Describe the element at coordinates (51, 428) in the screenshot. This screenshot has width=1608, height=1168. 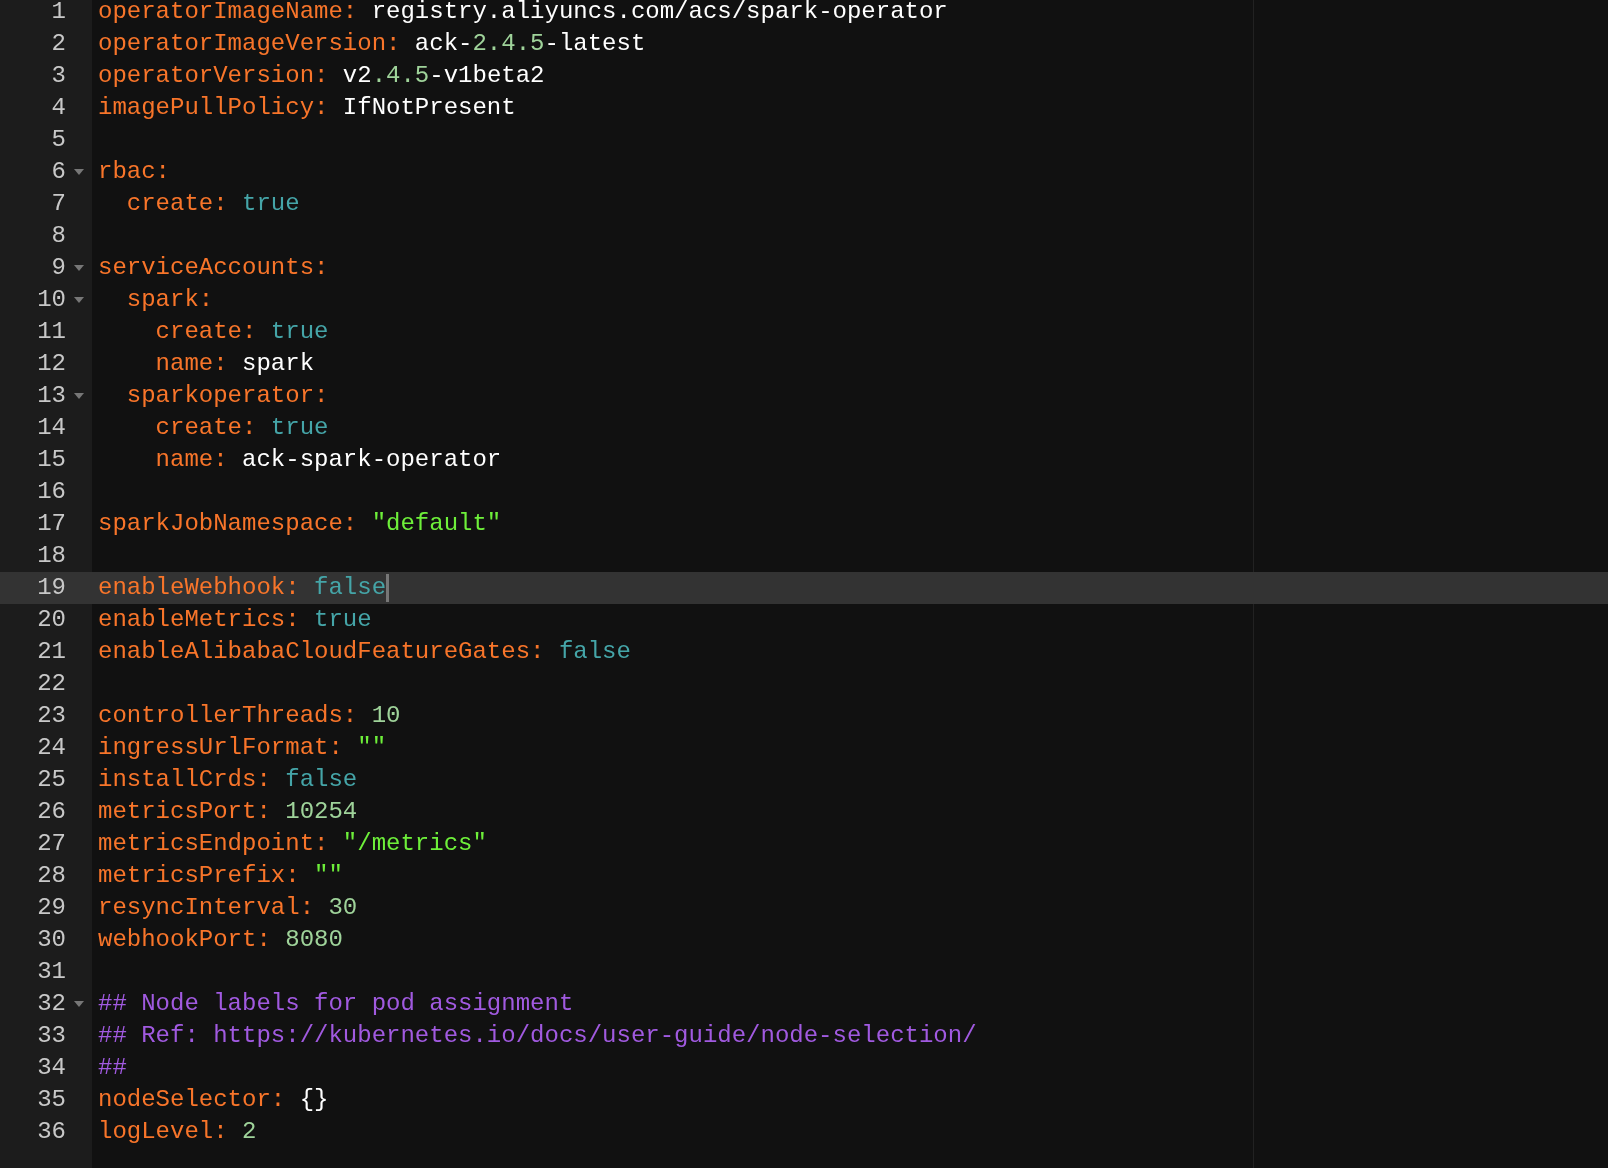
I see `line-number: 14` at that location.